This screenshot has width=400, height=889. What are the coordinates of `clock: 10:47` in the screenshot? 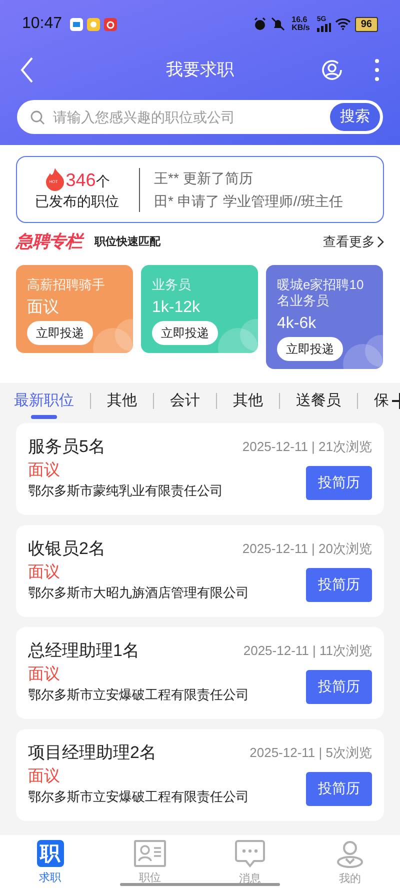 It's located at (42, 24).